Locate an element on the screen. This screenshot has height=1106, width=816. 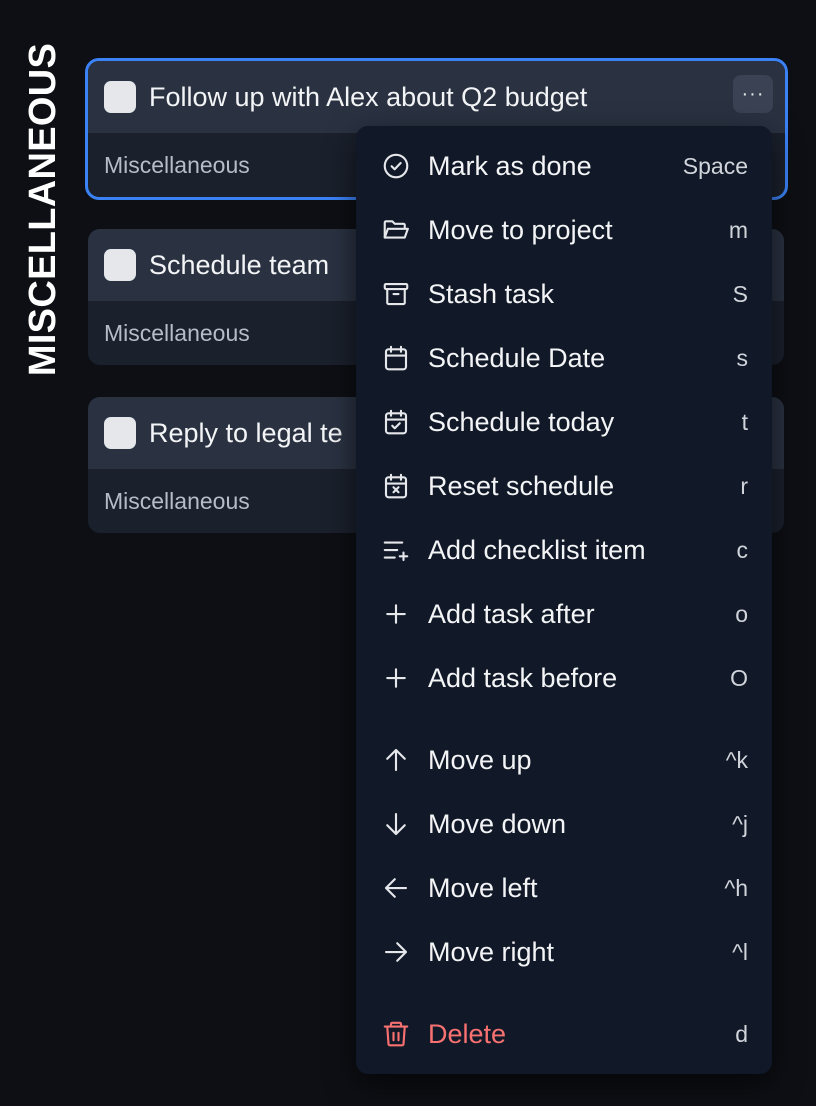
menu-item-shortcut: r is located at coordinates (744, 485).